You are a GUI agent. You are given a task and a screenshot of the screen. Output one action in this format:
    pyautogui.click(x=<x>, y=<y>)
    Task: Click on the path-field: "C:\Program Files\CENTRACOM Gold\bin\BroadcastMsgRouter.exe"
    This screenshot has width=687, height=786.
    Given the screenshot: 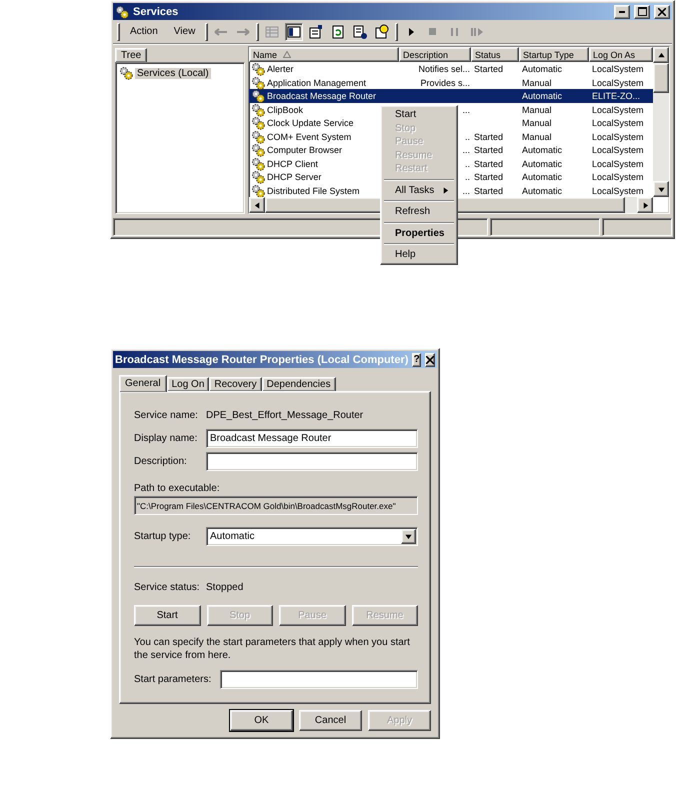 What is the action you would take?
    pyautogui.click(x=276, y=505)
    